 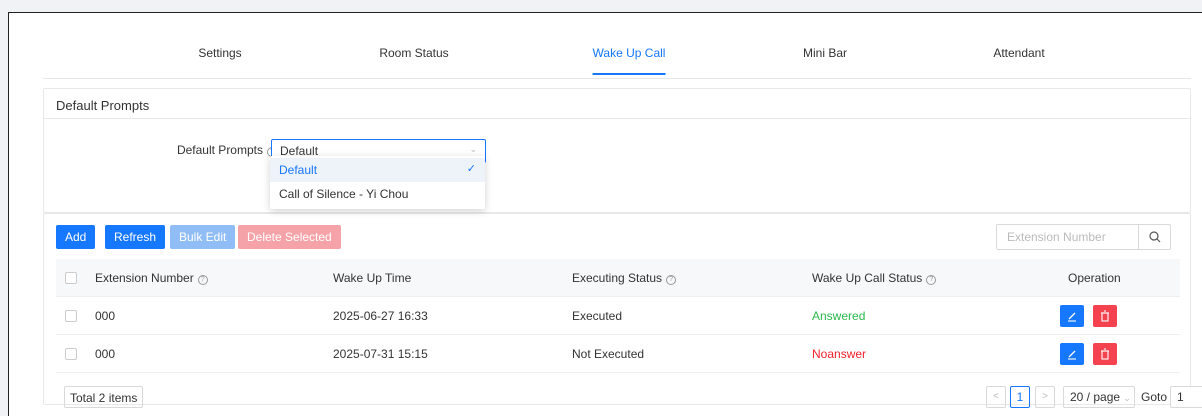 I want to click on column-header-label: Executing Status, so click(x=617, y=278).